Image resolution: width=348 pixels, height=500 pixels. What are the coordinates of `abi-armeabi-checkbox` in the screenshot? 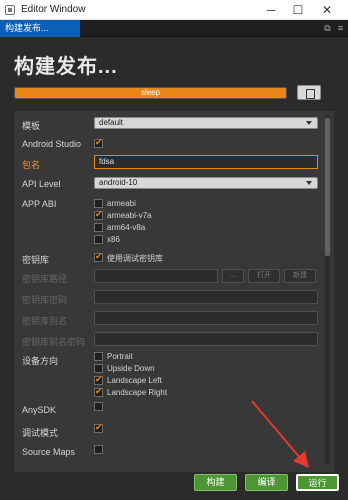 It's located at (98, 203).